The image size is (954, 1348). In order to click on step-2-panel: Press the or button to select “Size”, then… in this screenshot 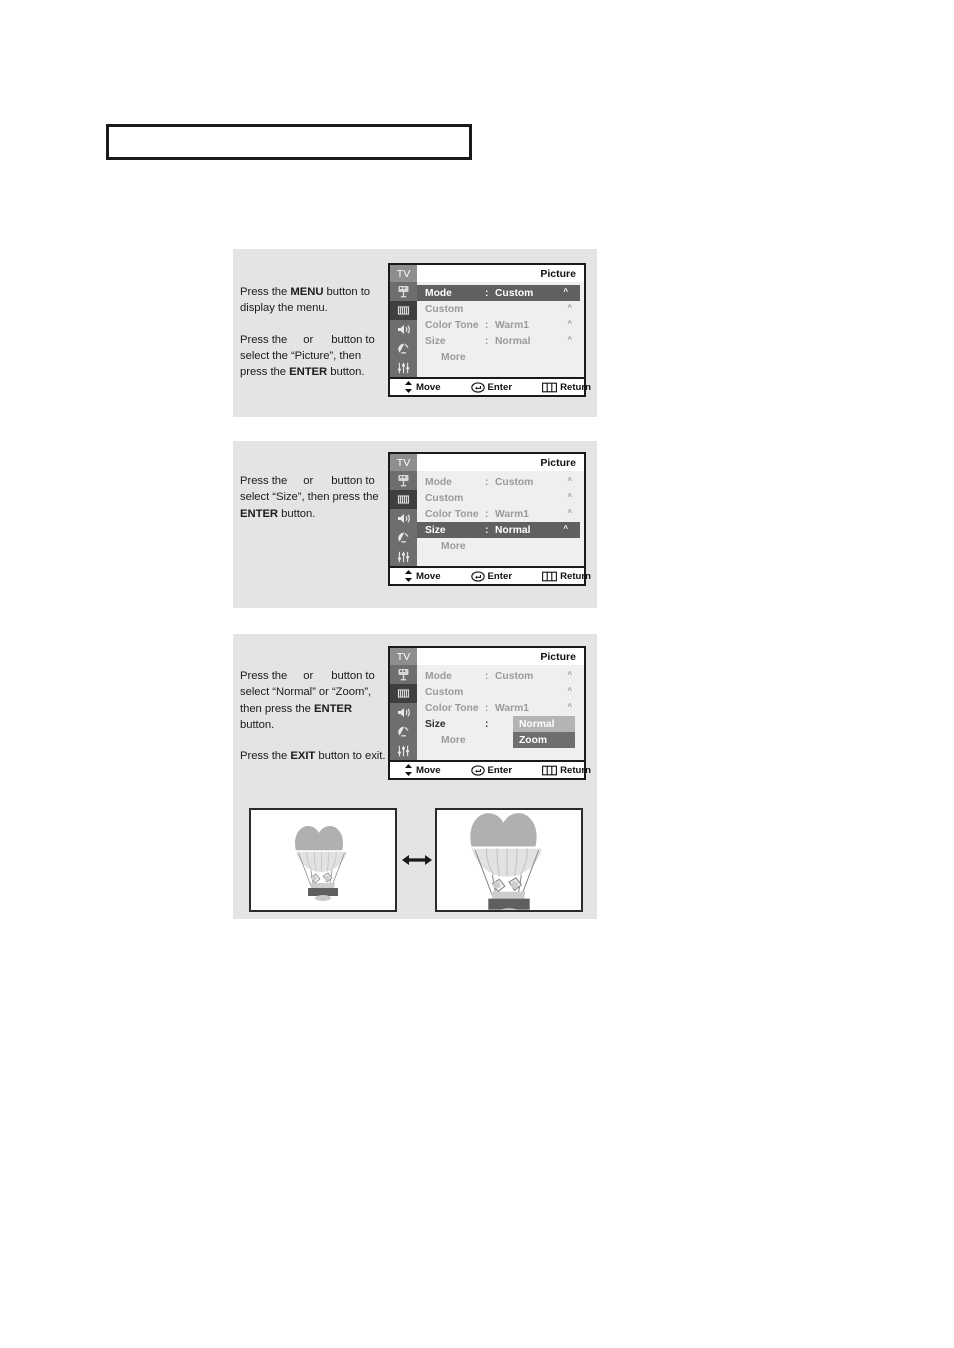, I will do `click(415, 524)`.